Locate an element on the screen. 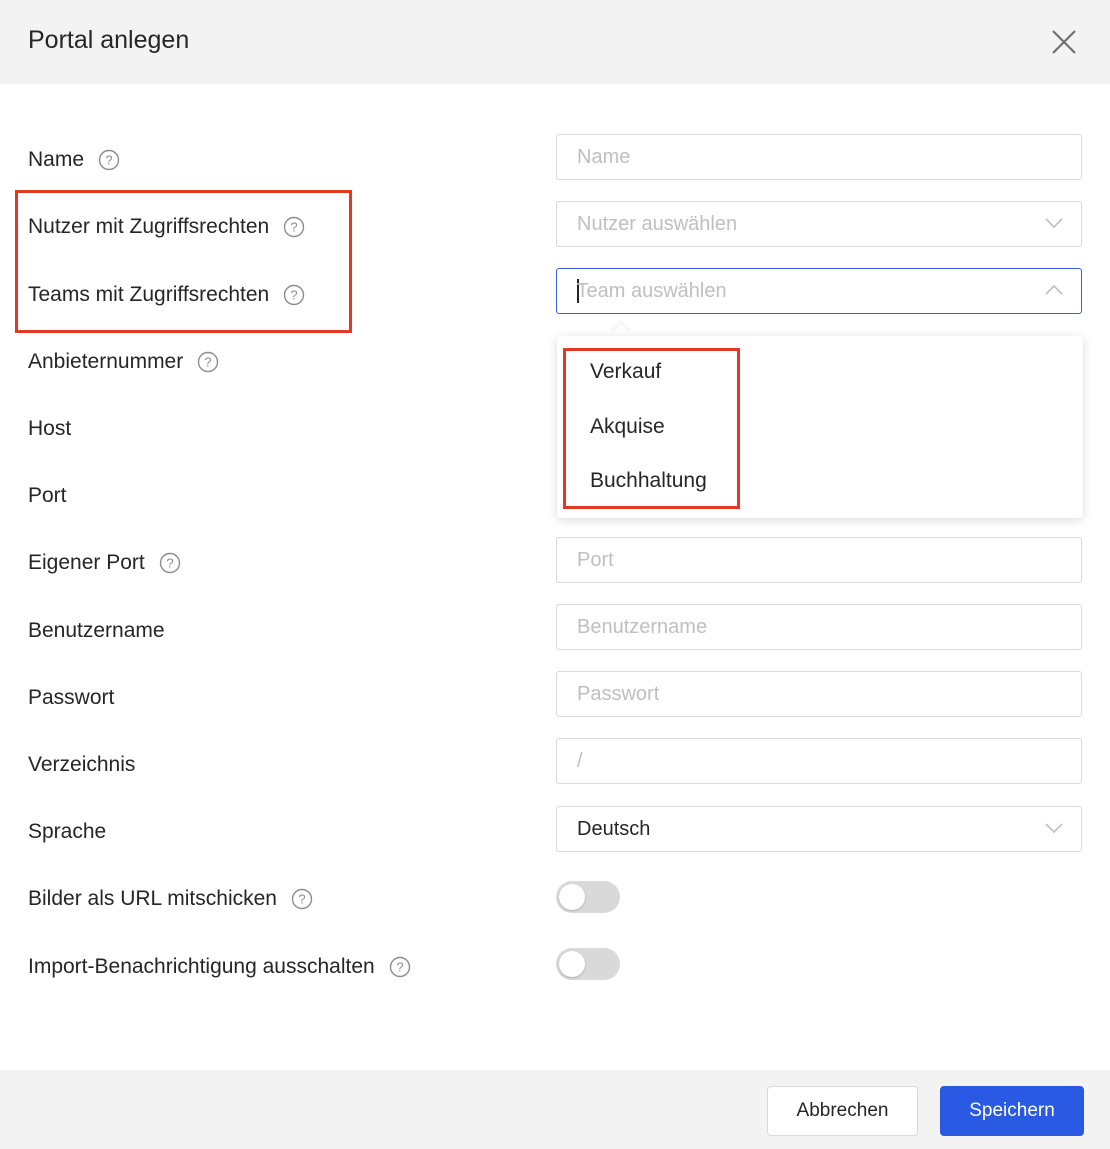  password-label: Passwort is located at coordinates (71, 697).